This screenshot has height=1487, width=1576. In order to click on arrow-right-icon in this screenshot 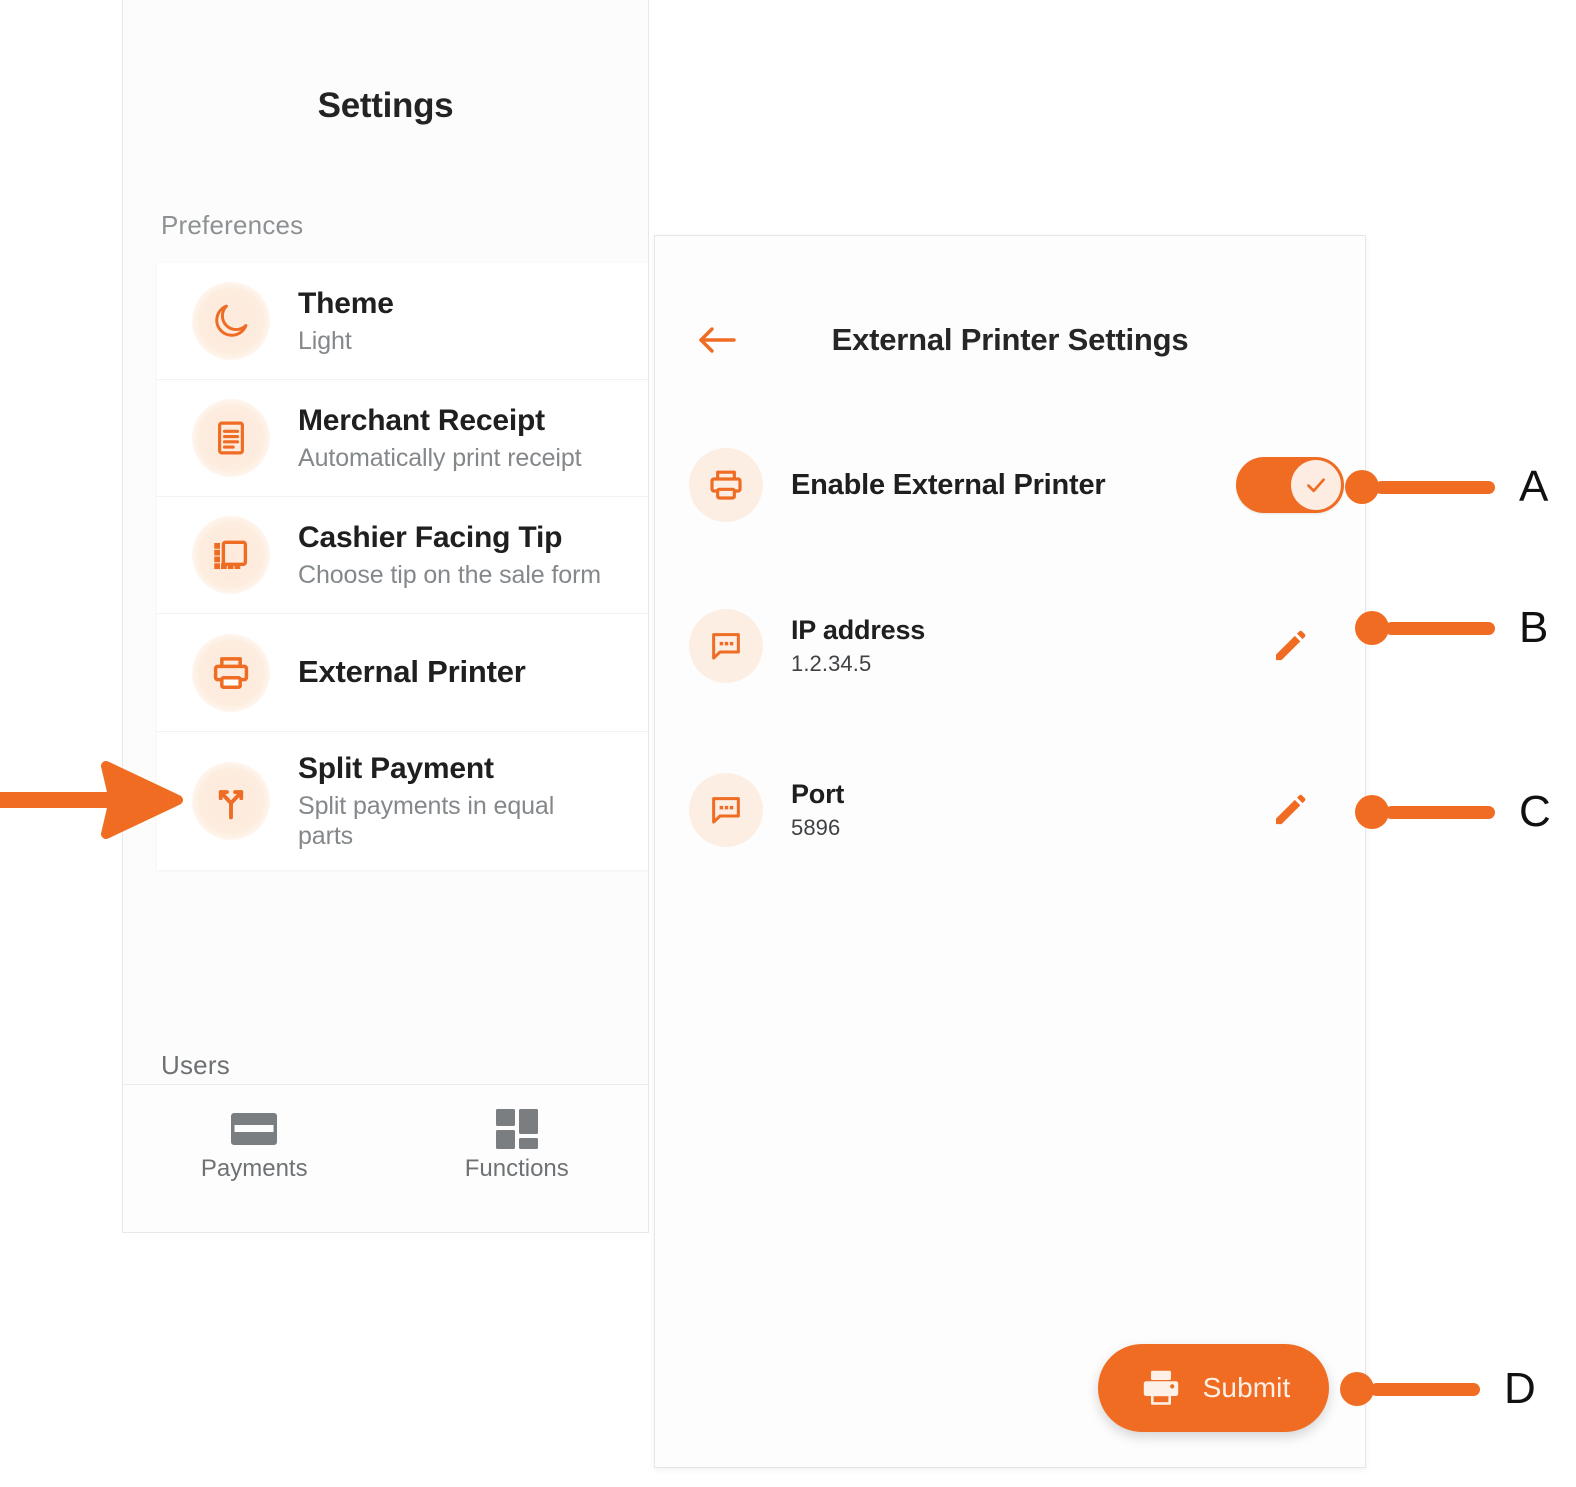, I will do `click(92, 802)`.